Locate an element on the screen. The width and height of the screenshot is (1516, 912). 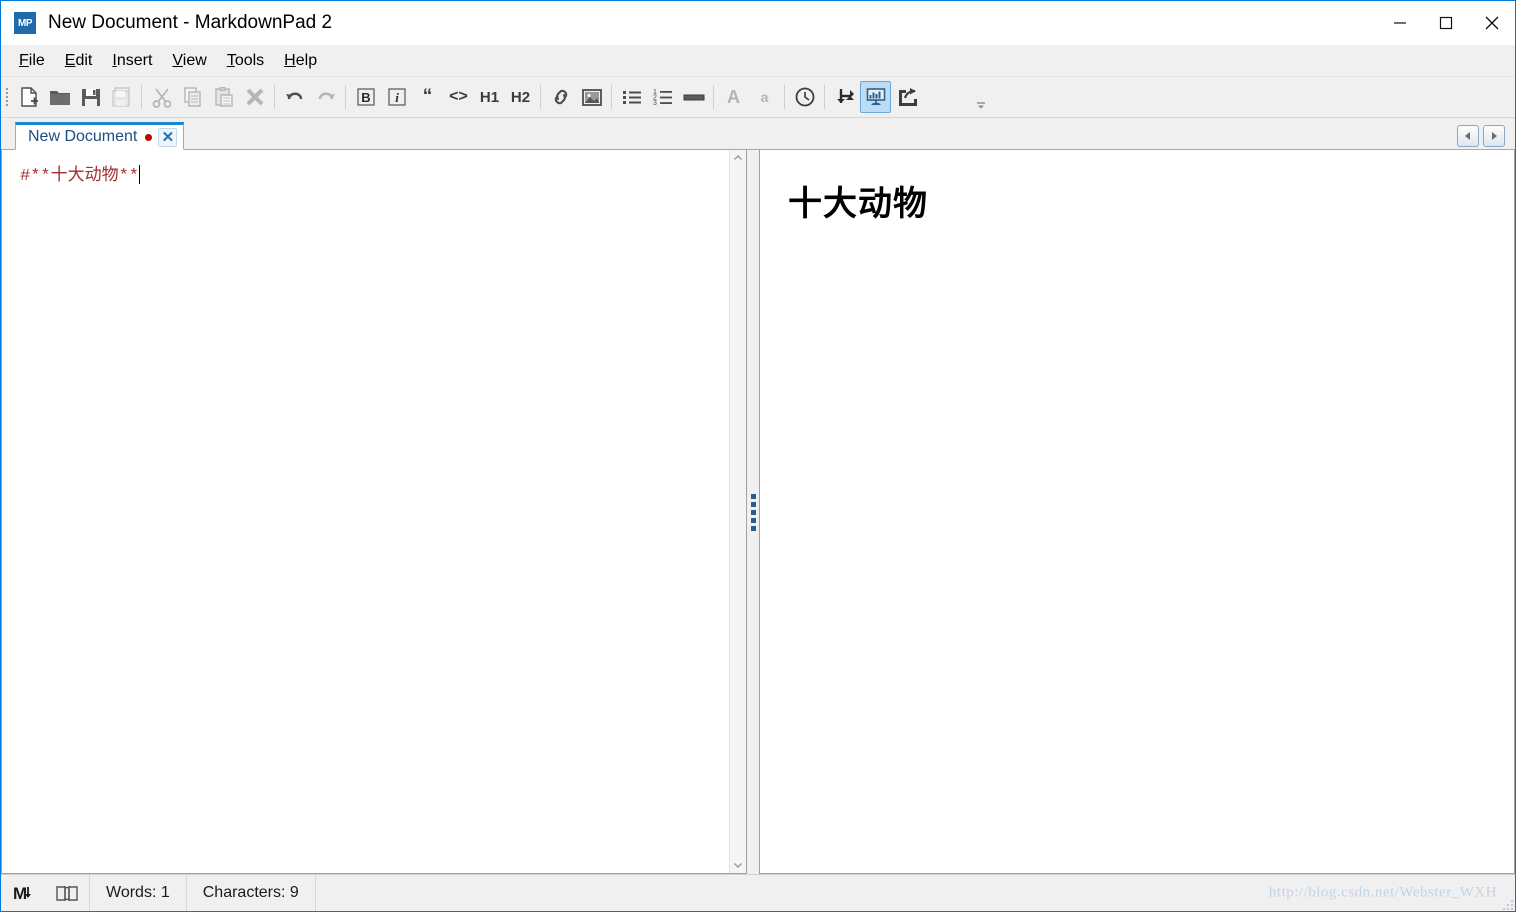
window-controls is located at coordinates (1446, 23).